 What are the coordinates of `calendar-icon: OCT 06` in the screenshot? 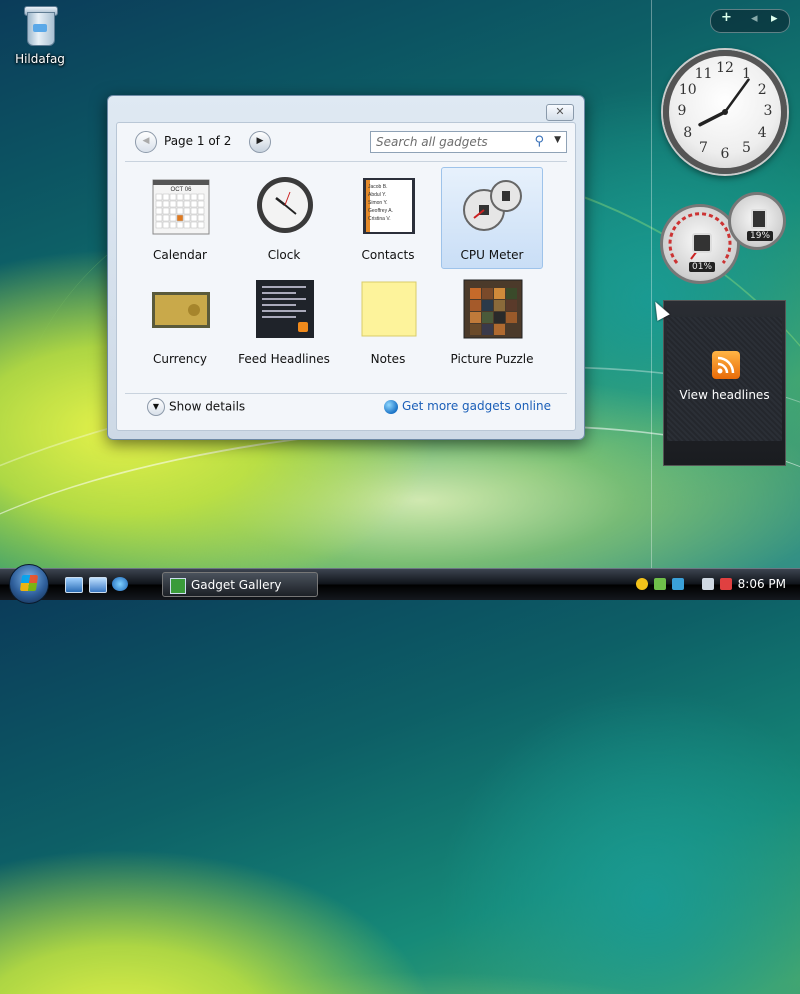 It's located at (181, 205).